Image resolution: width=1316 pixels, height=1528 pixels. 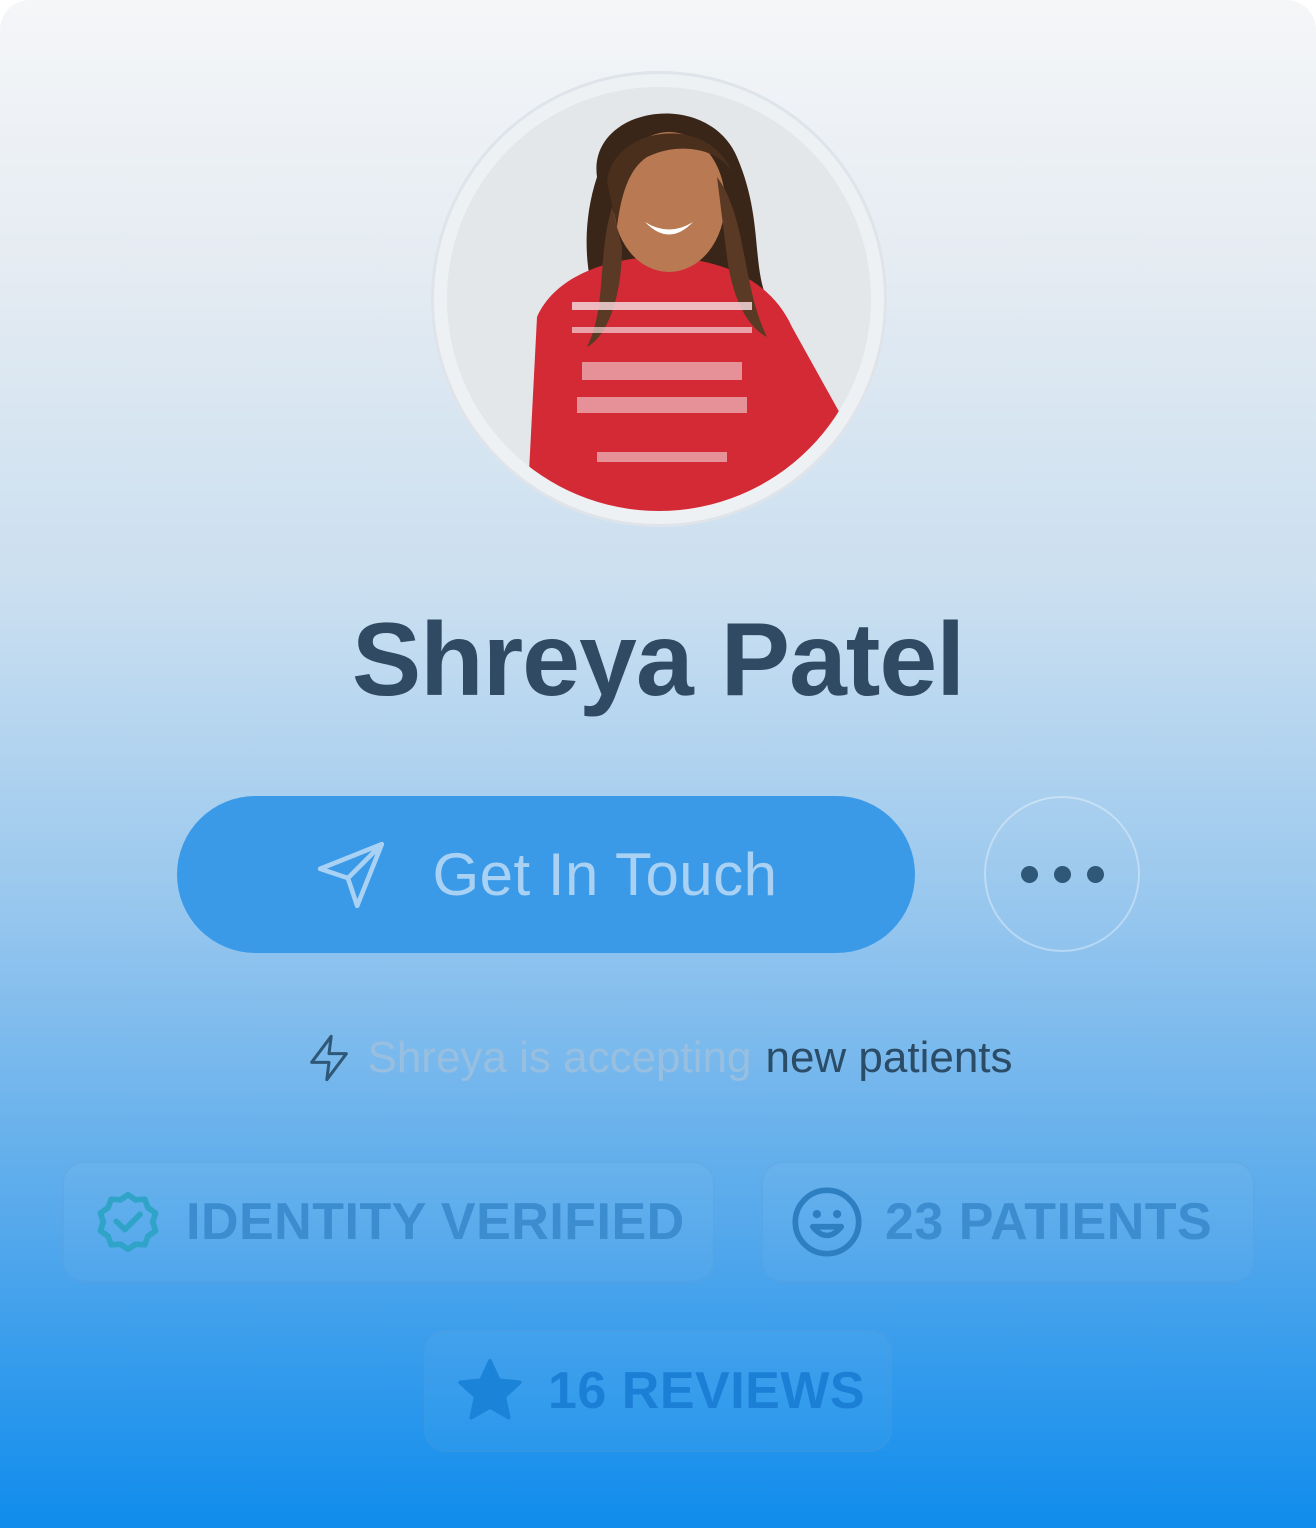 I want to click on identity-verified-label: IDENTITY VERIFIED, so click(x=435, y=1222).